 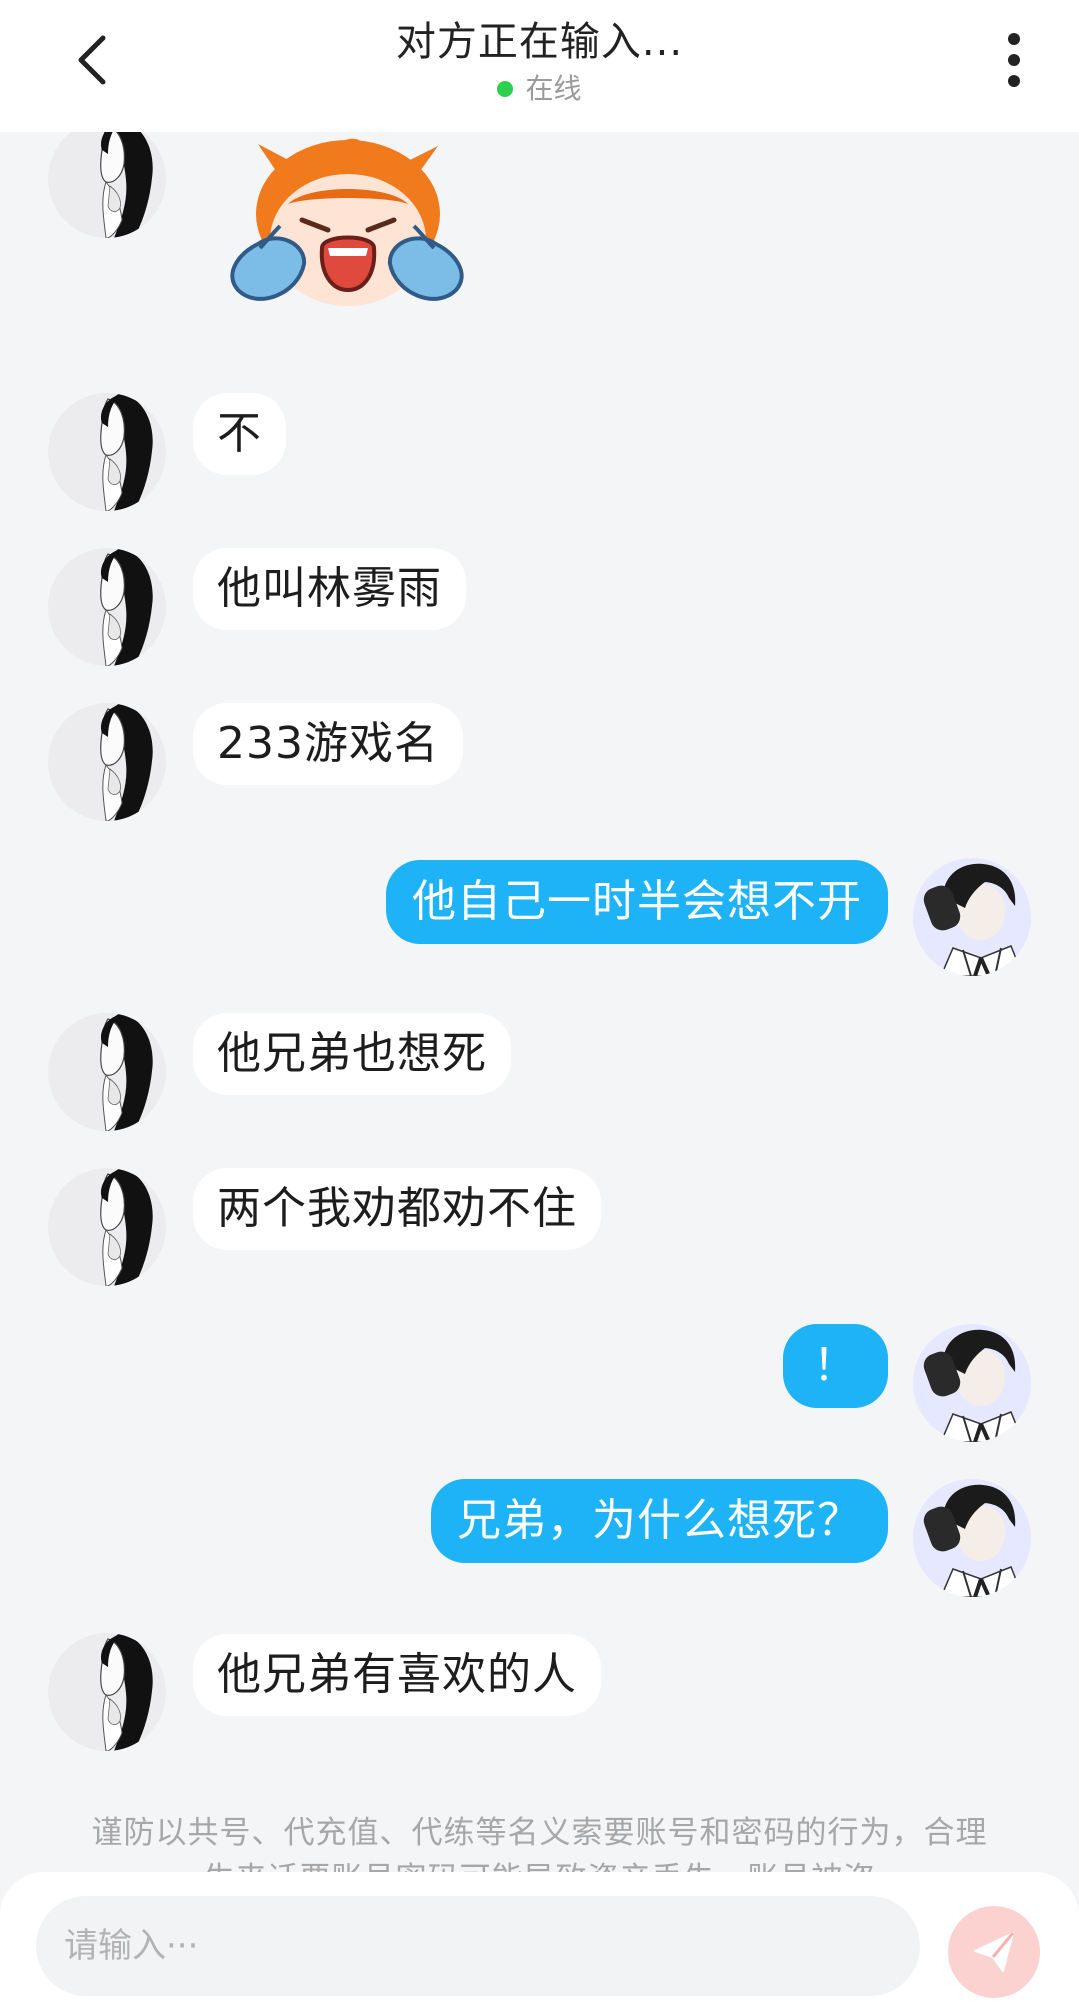 I want to click on chat-header: 对方正在输入... 在线, so click(x=539, y=66).